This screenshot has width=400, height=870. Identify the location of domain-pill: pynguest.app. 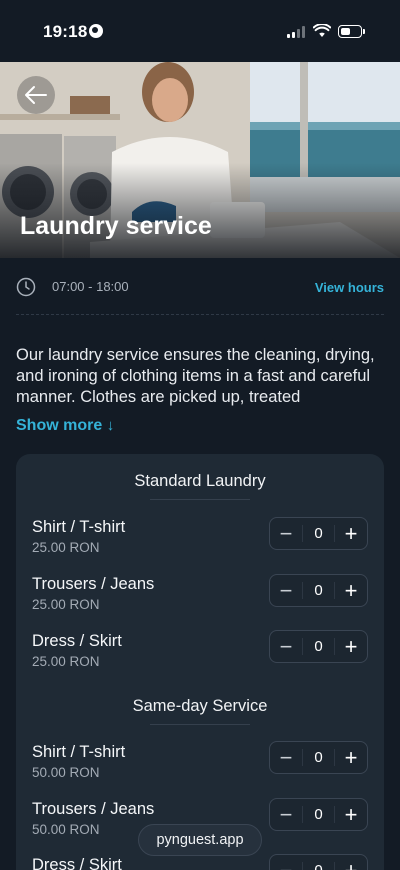
(200, 840).